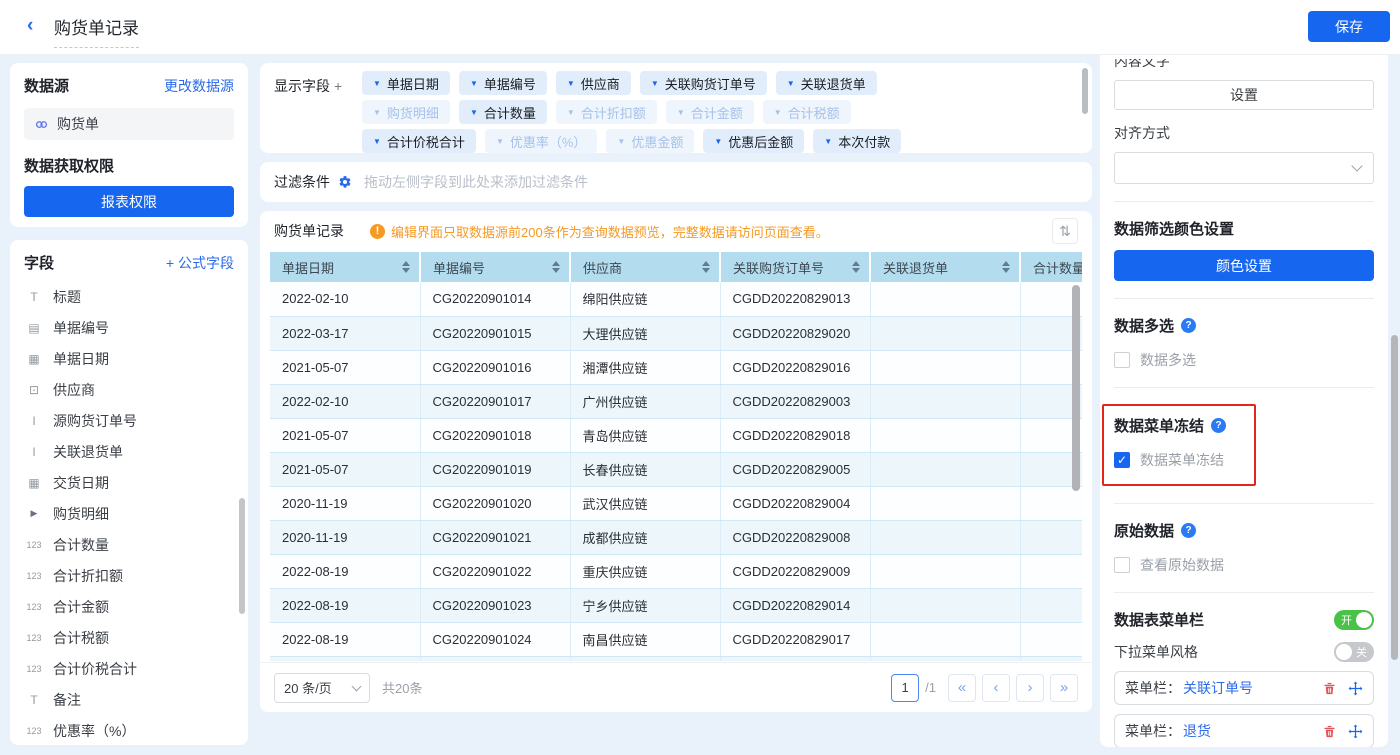 This screenshot has height=755, width=1400. I want to click on display-field-chip: ▼ 关联退货单, so click(826, 83).